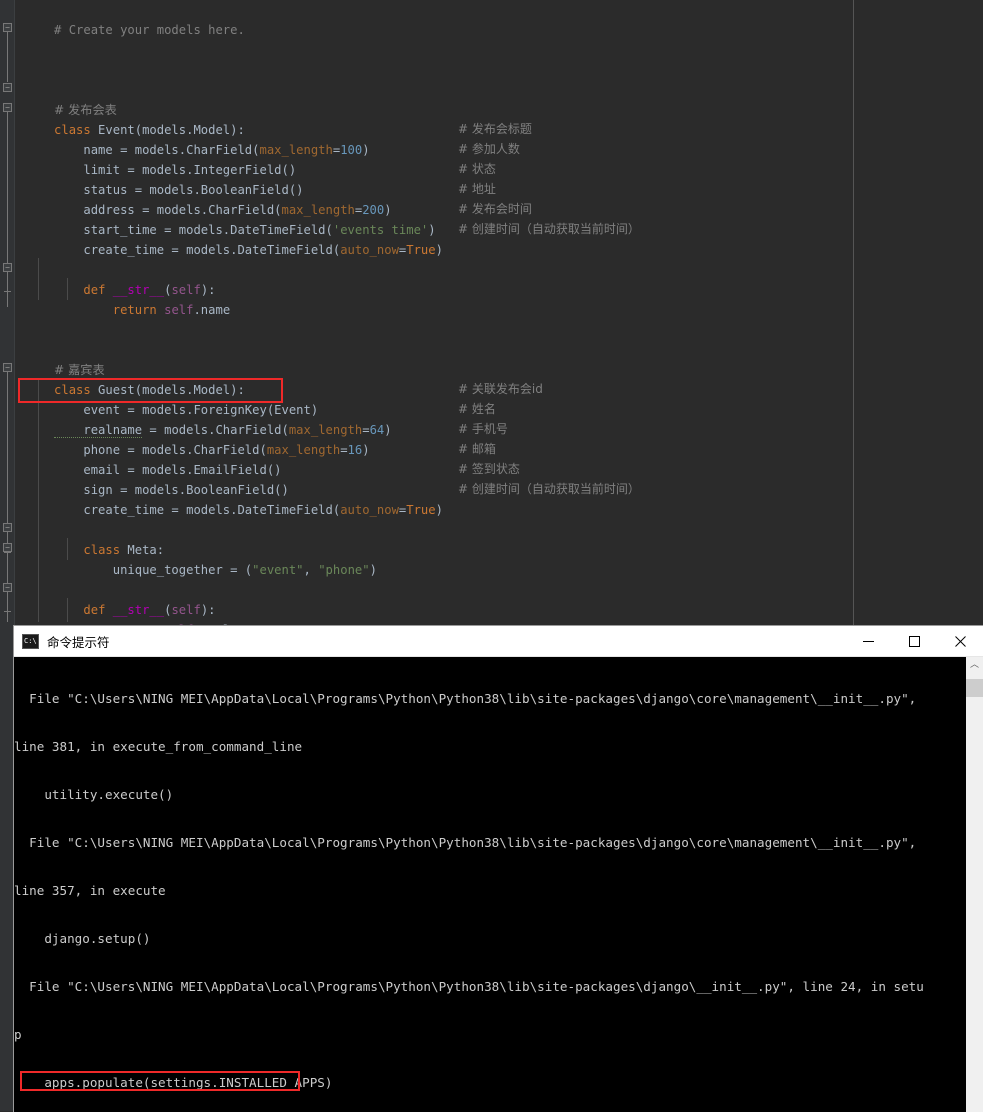 The height and width of the screenshot is (1112, 983). What do you see at coordinates (122, 118) in the screenshot?
I see `code-line: class Event(models.Model):` at bounding box center [122, 118].